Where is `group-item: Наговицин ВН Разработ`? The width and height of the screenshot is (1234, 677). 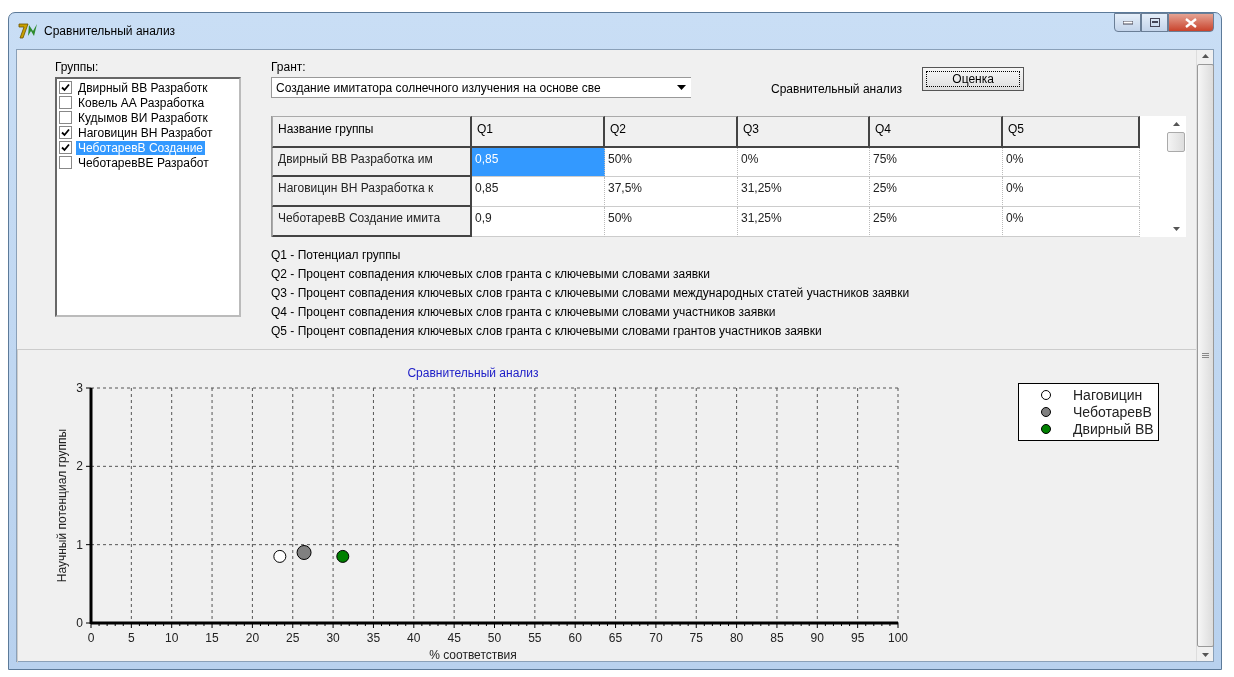 group-item: Наговицин ВН Разработ is located at coordinates (145, 132).